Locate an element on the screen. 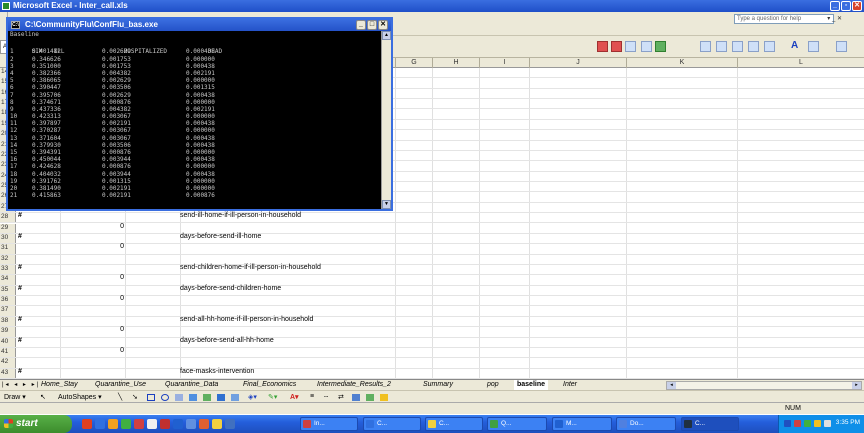 This screenshot has height=433, width=864. dash-style-icon: ┄ is located at coordinates (326, 397).